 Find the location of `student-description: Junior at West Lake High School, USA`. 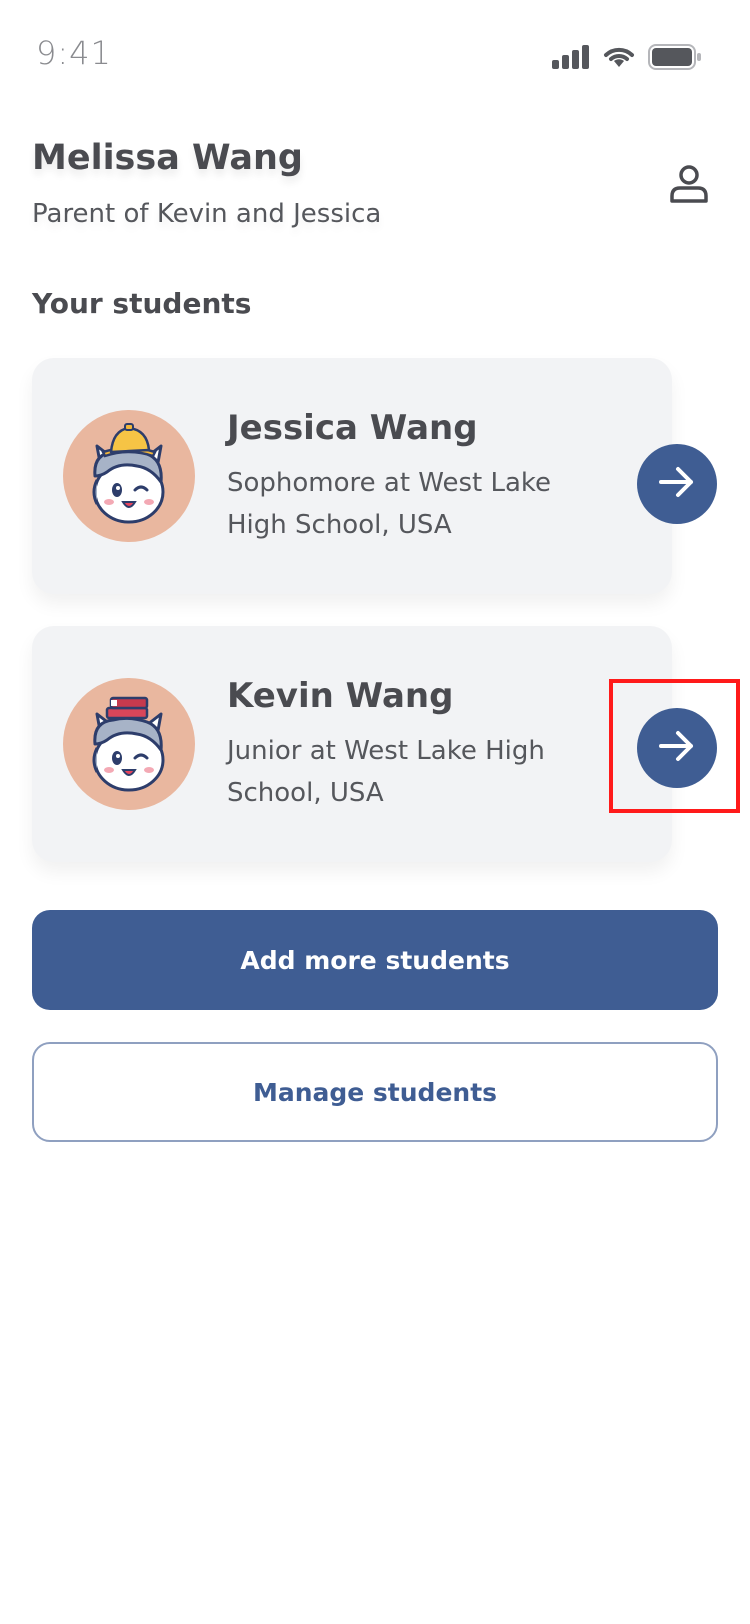

student-description: Junior at West Lake High School, USA is located at coordinates (386, 772).